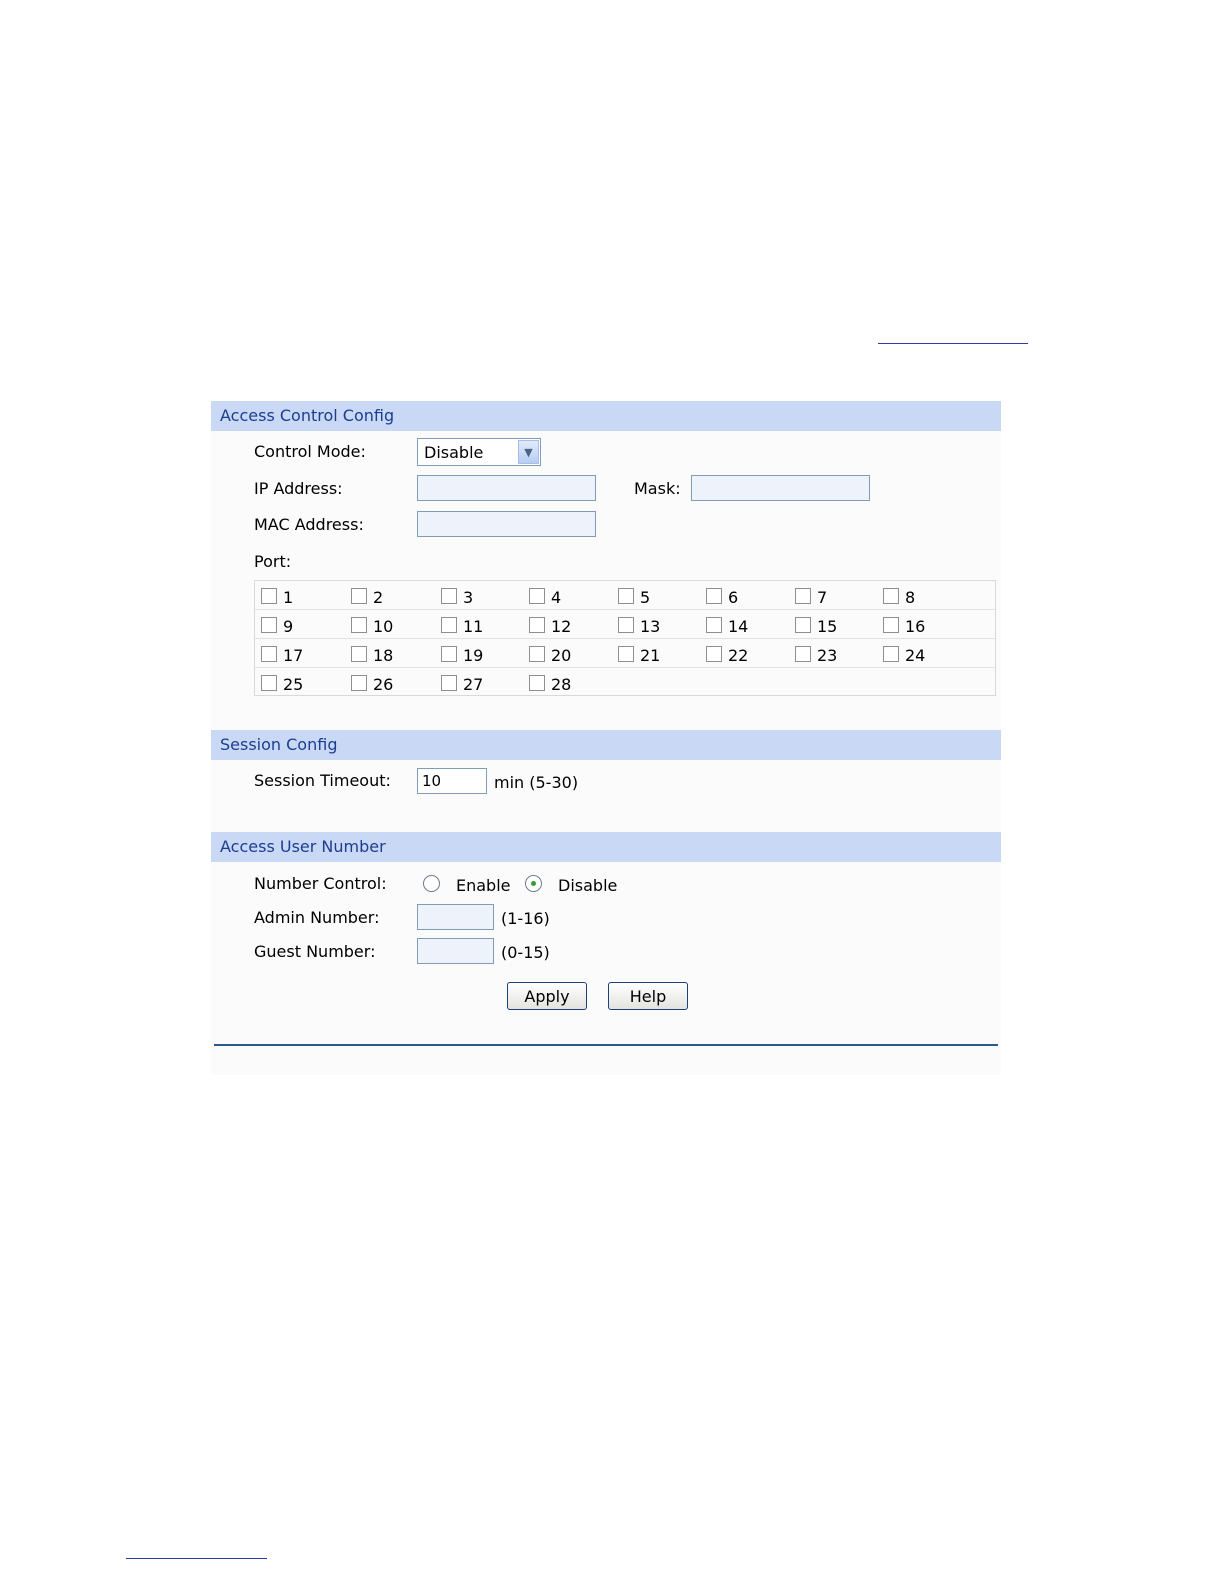 The width and height of the screenshot is (1224, 1584). I want to click on access-user-header: Access User Number, so click(606, 847).